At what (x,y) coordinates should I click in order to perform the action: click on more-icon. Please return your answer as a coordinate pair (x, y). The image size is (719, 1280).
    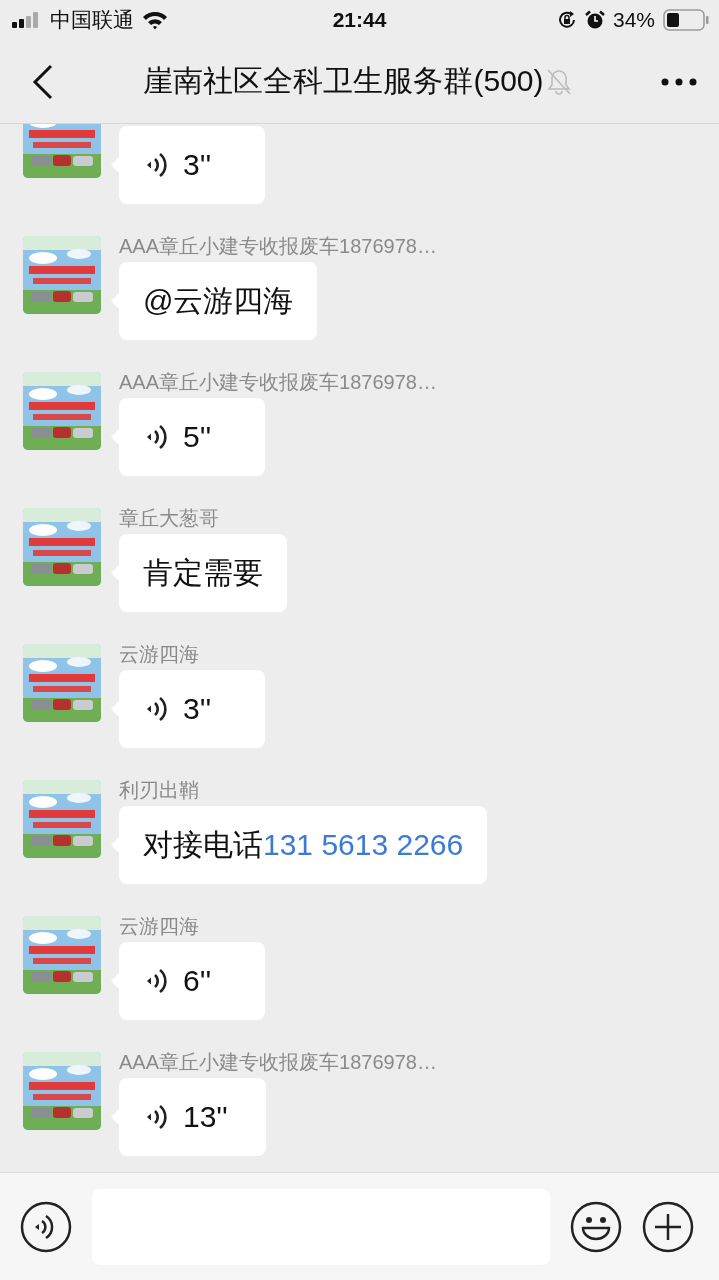
    Looking at the image, I should click on (679, 81).